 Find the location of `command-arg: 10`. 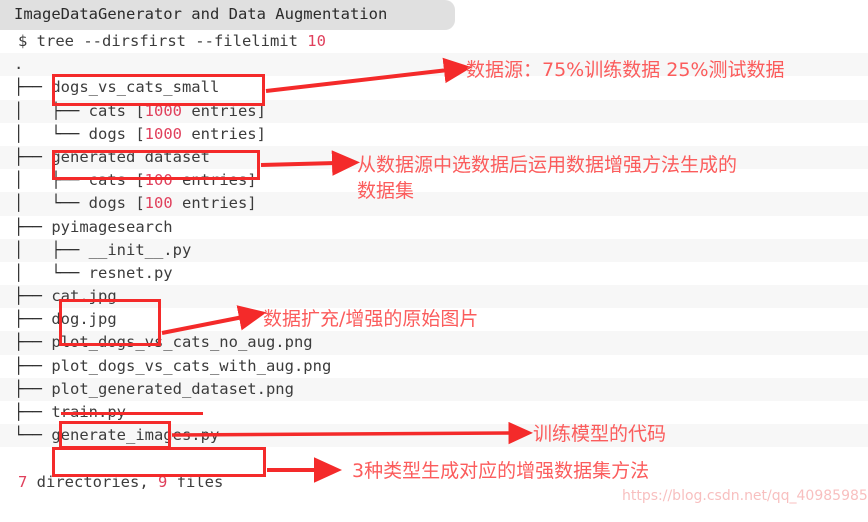

command-arg: 10 is located at coordinates (316, 41).